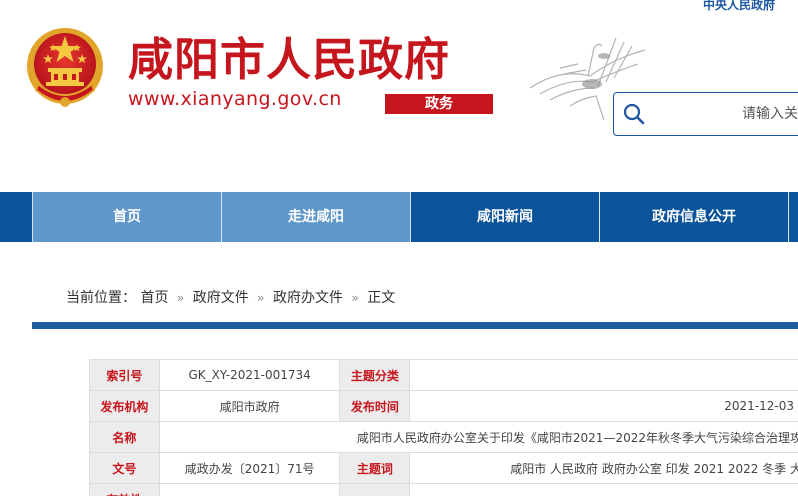  What do you see at coordinates (308, 297) in the screenshot?
I see `breadcrumb-office-documents: 政府办文件` at bounding box center [308, 297].